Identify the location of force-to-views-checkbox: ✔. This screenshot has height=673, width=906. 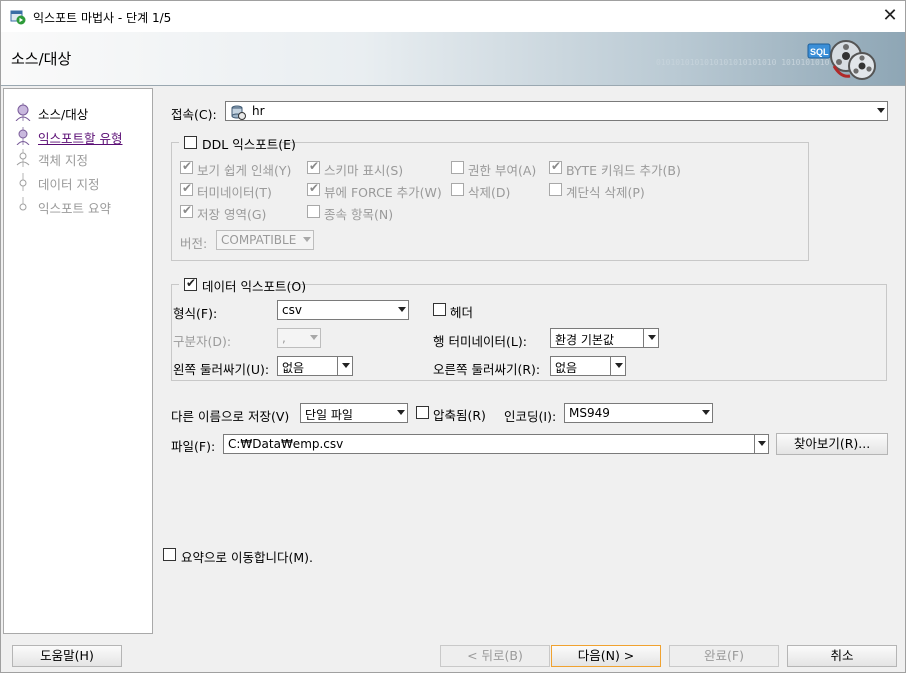
(313, 188).